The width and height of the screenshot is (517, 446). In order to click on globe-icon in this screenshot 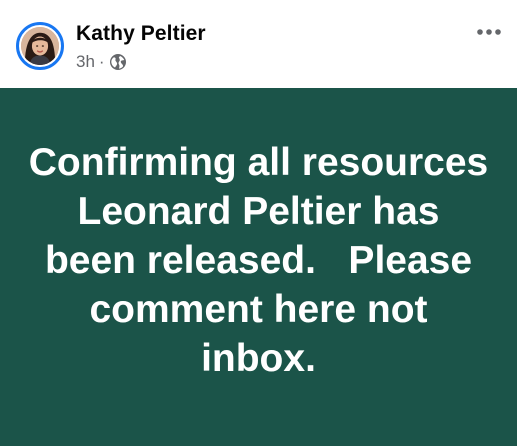, I will do `click(118, 62)`.